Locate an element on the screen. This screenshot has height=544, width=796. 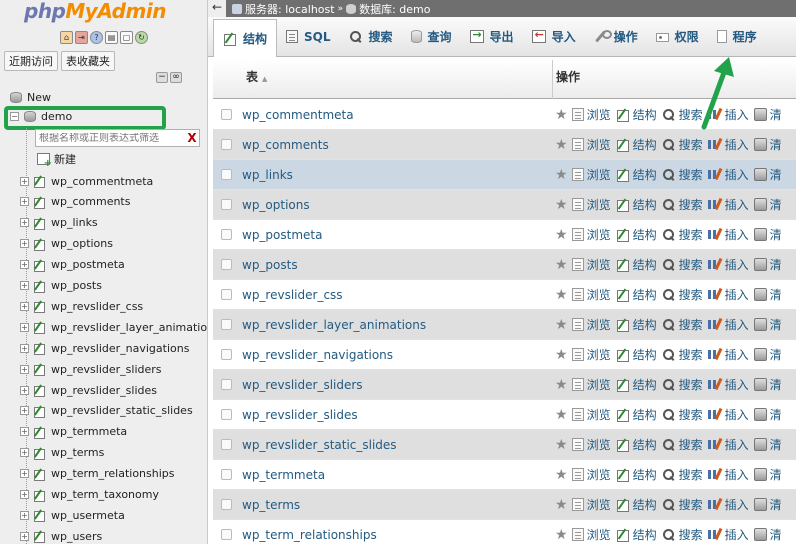
settings-icon: ▢ is located at coordinates (126, 37).